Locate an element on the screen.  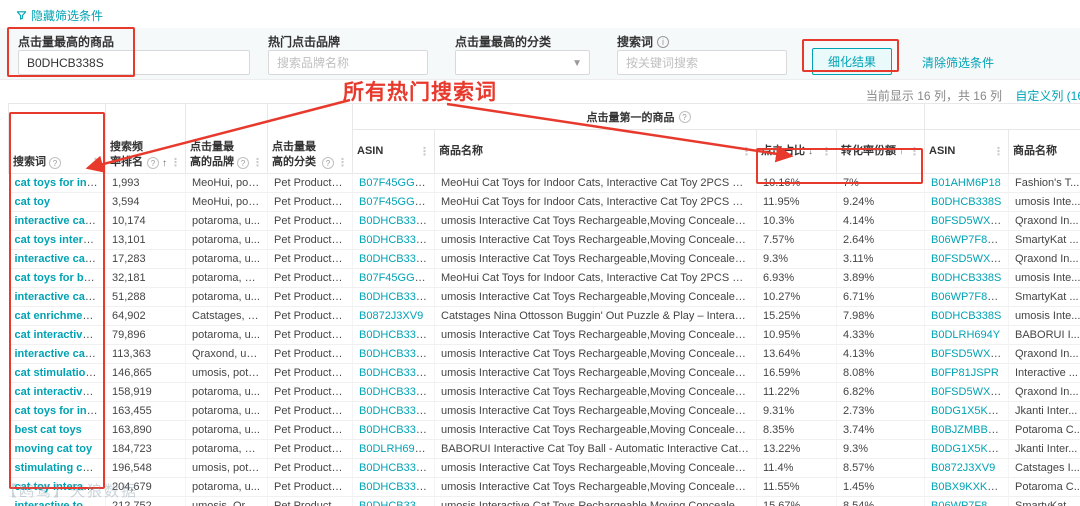
col-header-top-category: 点击量最高的分类 ? ⋮ is located at coordinates (310, 138).